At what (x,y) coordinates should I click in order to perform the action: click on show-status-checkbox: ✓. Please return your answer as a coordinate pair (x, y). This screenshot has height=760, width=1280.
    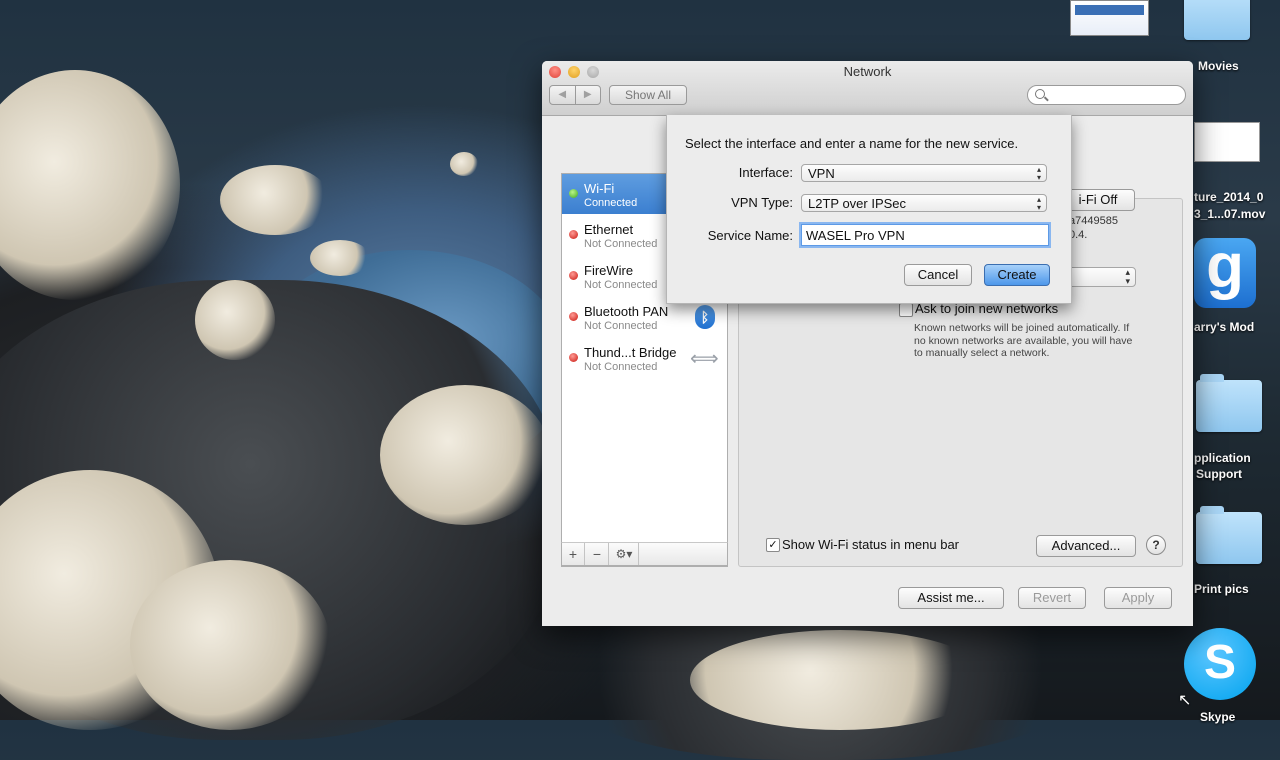
    Looking at the image, I should click on (773, 545).